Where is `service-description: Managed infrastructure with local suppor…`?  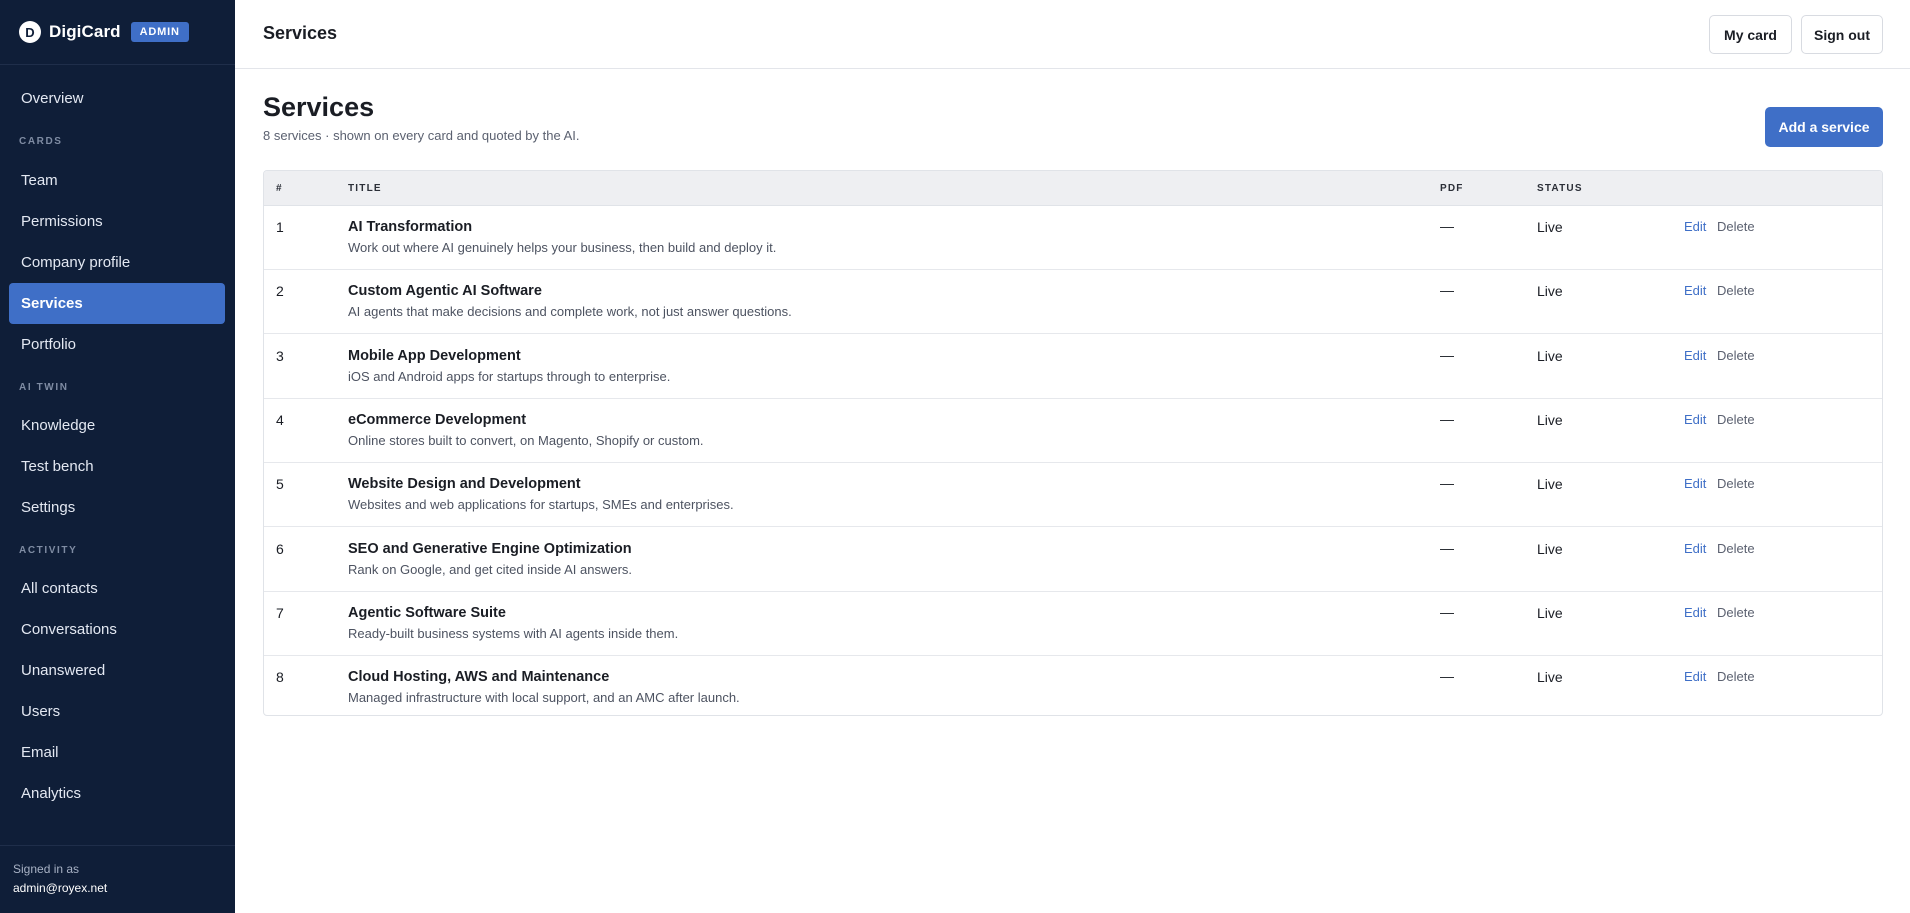 service-description: Managed infrastructure with local suppor… is located at coordinates (544, 698).